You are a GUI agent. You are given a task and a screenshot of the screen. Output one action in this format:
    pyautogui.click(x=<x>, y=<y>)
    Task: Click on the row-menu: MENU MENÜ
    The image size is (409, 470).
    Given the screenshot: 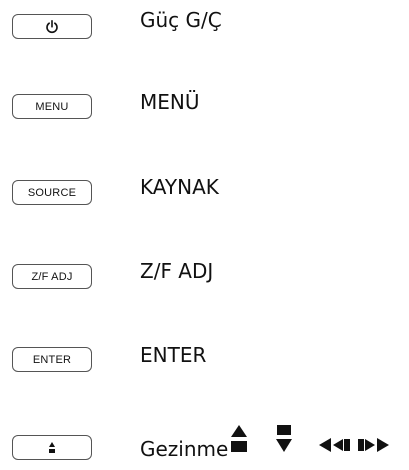 What is the action you would take?
    pyautogui.click(x=204, y=111)
    